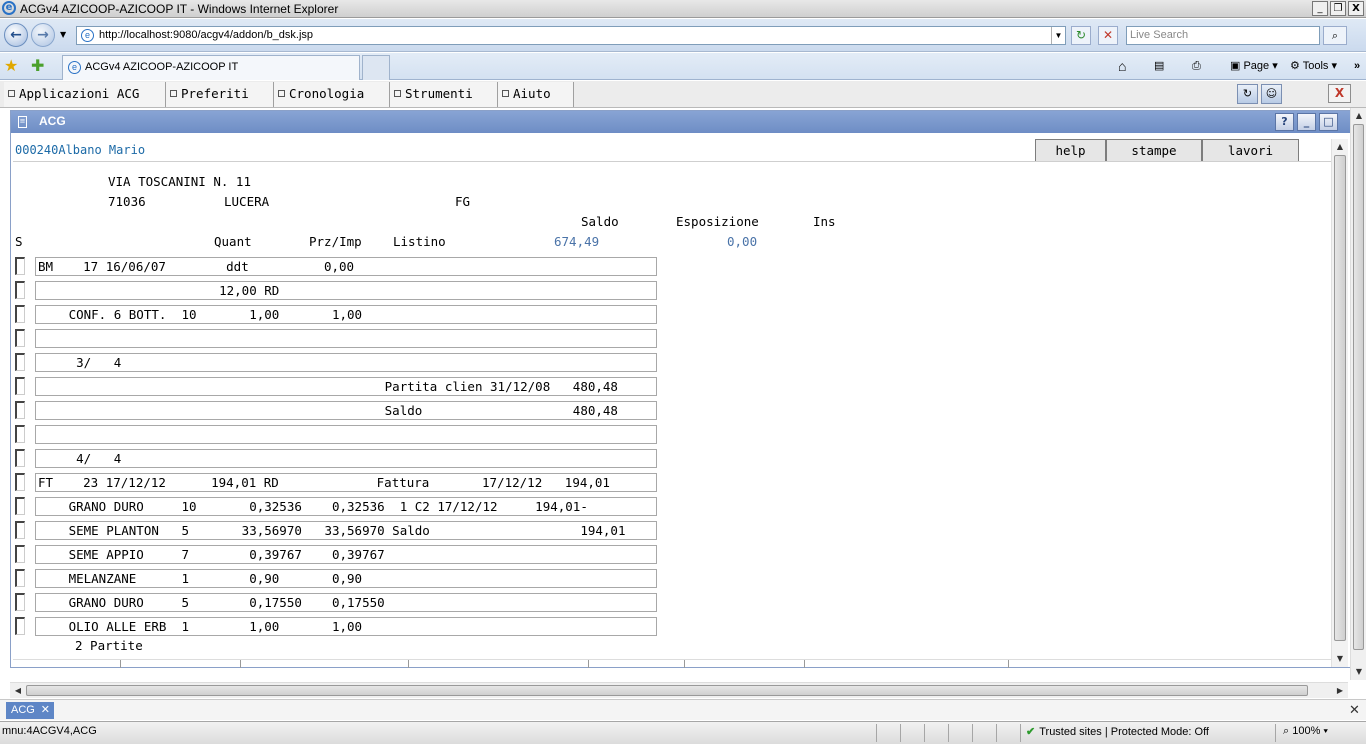  What do you see at coordinates (1196, 66) in the screenshot?
I see `print-icon: ⎙` at bounding box center [1196, 66].